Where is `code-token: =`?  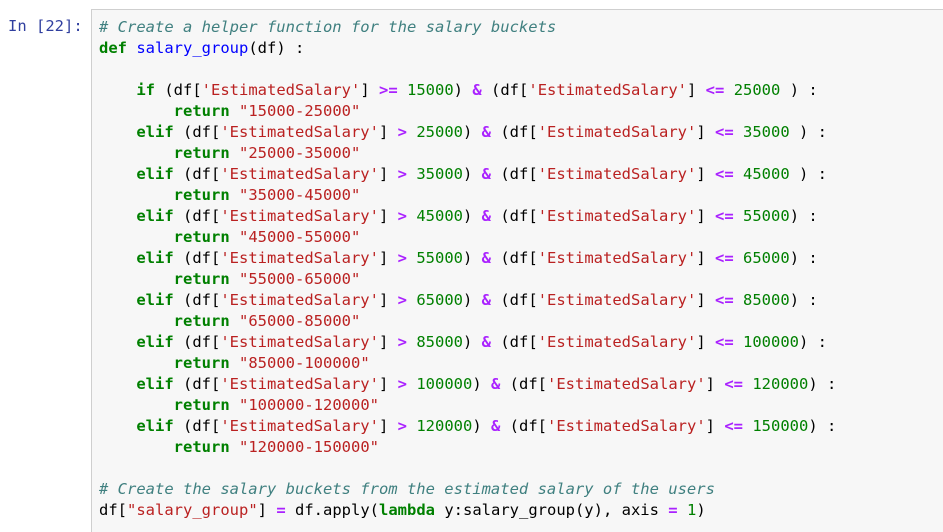
code-token: = is located at coordinates (281, 510).